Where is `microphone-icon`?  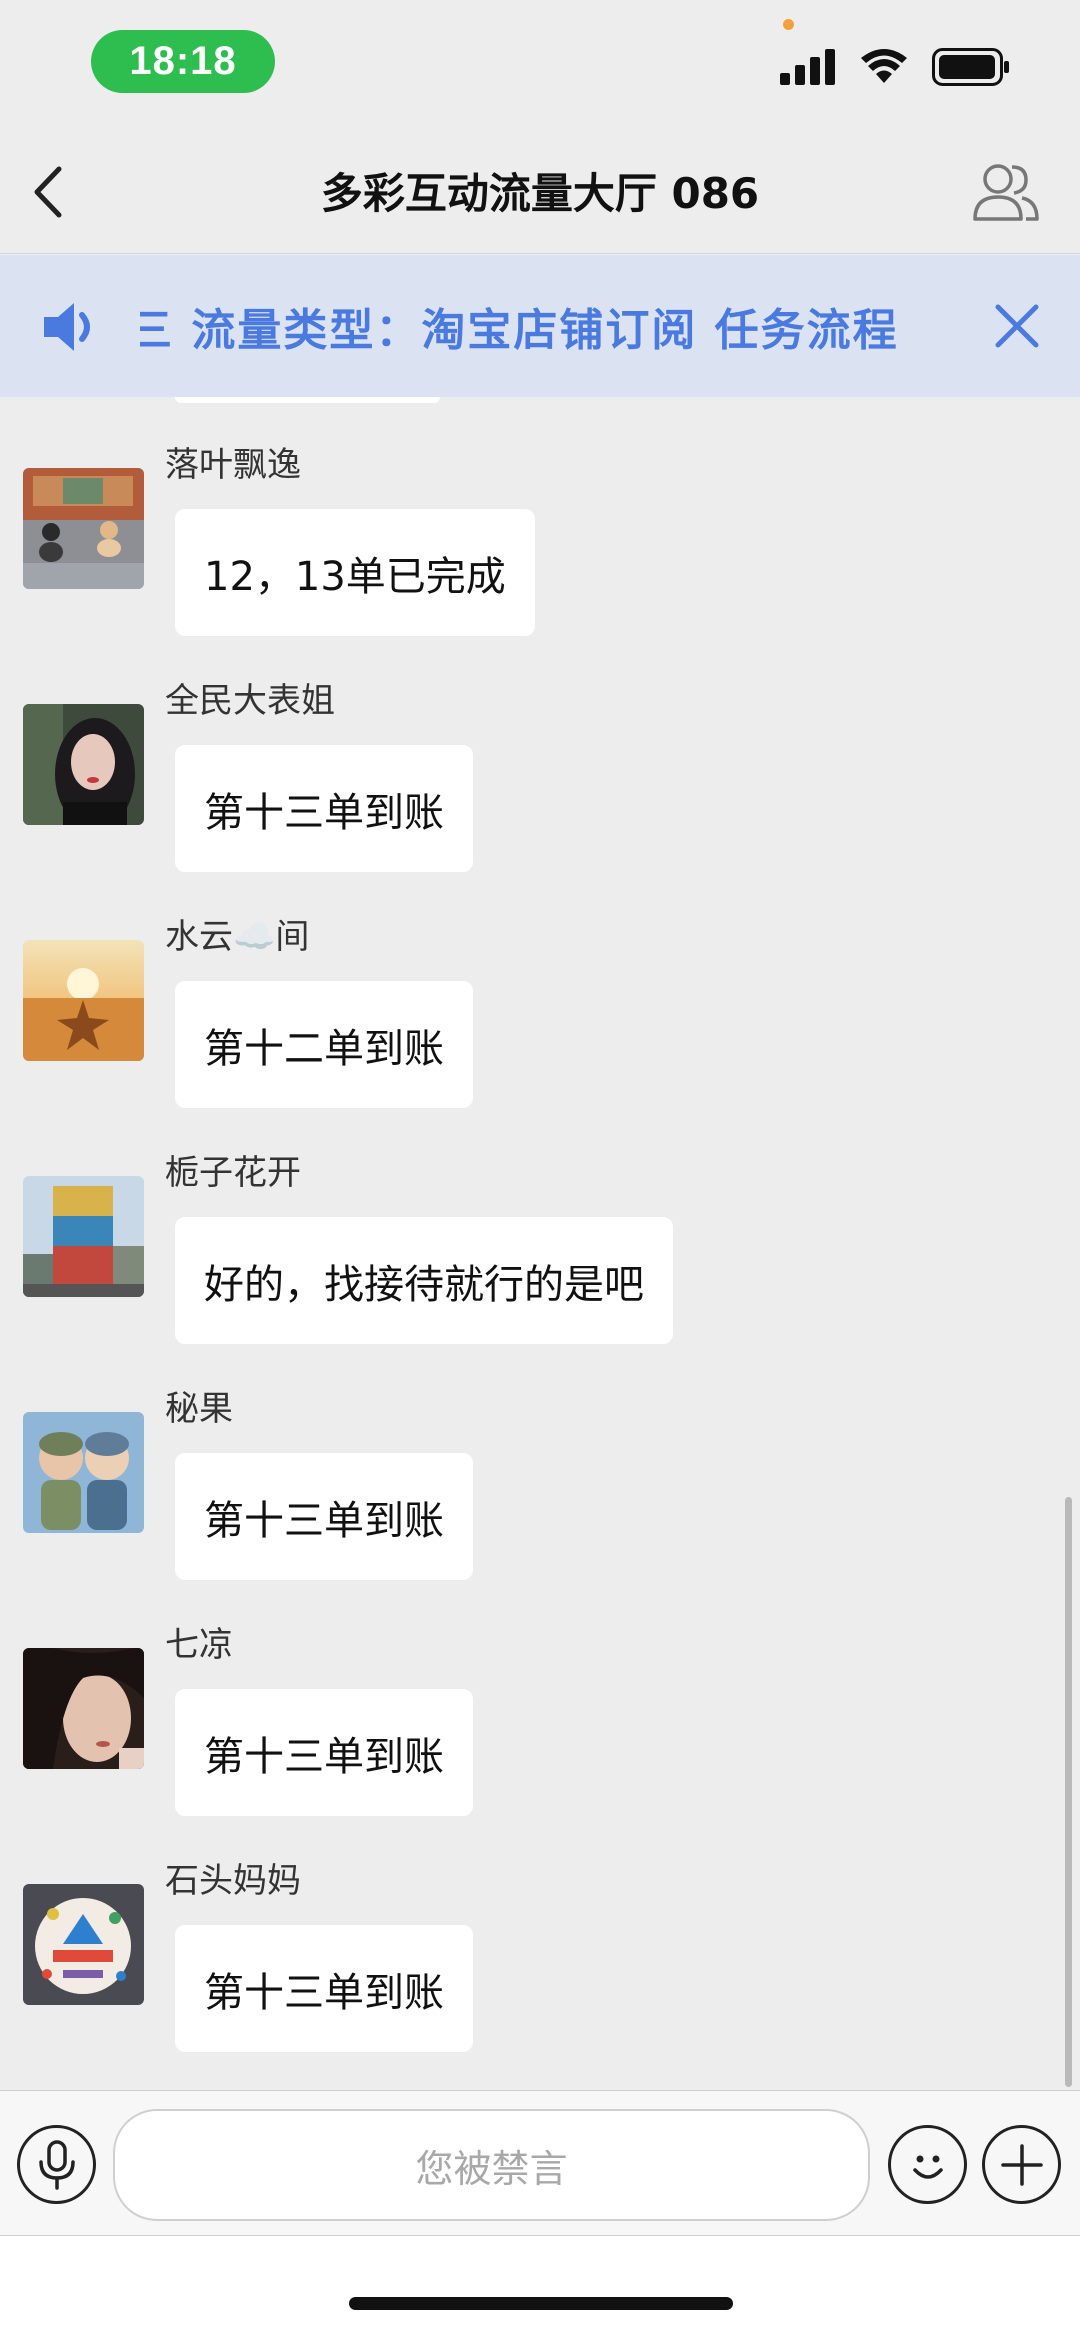 microphone-icon is located at coordinates (56, 2164).